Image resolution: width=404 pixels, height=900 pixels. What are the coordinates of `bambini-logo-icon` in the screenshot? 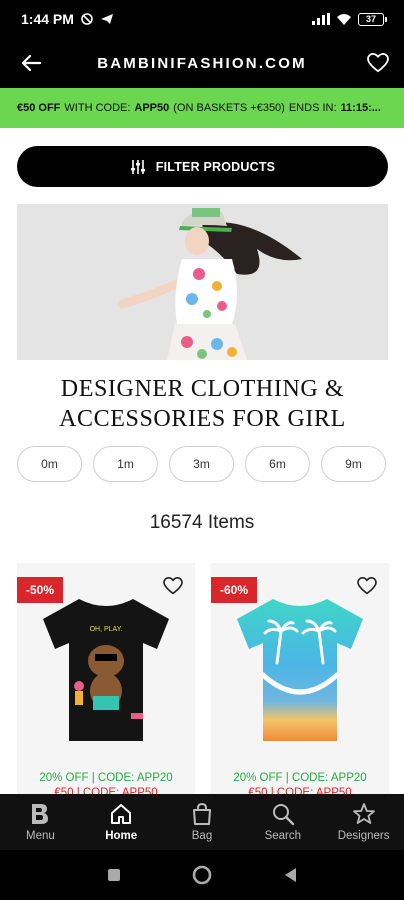 It's located at (40, 814).